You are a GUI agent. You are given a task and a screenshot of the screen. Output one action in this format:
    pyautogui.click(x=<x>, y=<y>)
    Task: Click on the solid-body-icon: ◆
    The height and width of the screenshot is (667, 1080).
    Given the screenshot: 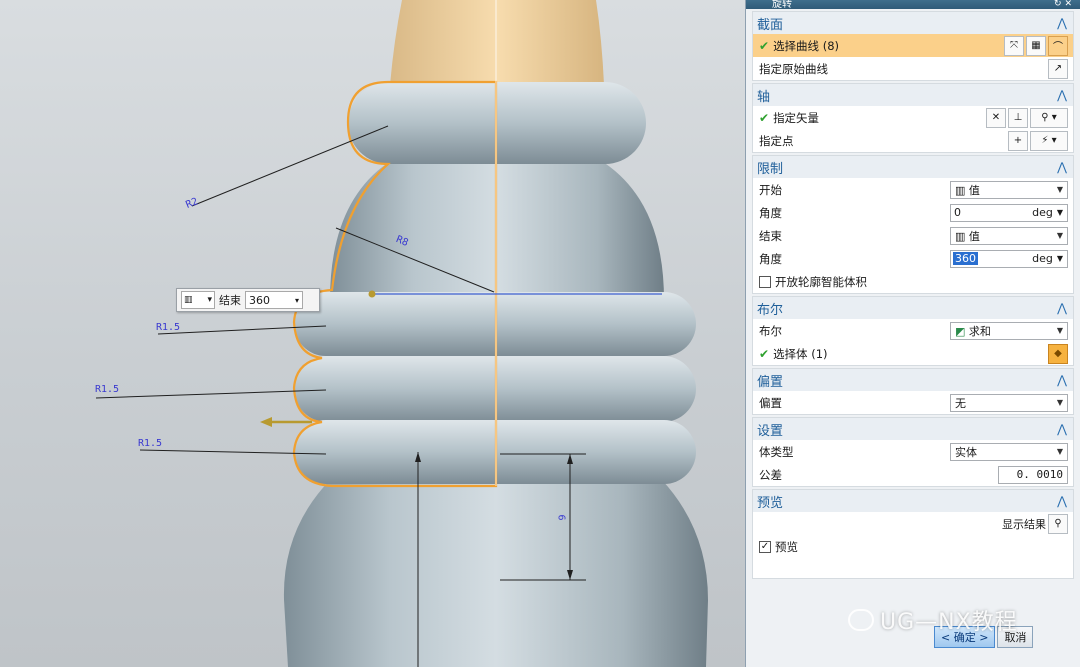 What is the action you would take?
    pyautogui.click(x=1058, y=353)
    